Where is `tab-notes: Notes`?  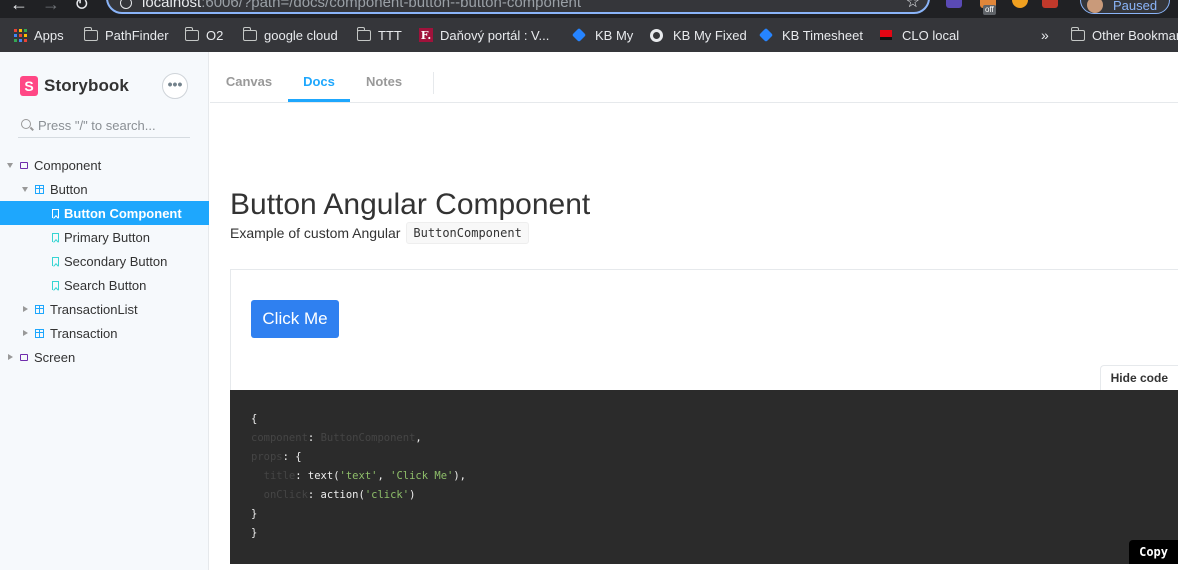 tab-notes: Notes is located at coordinates (384, 82).